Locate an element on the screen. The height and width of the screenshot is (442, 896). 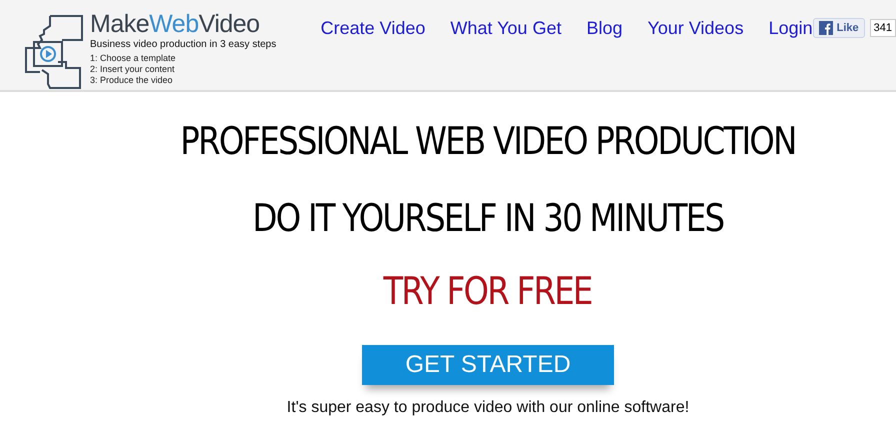
facebook-icon is located at coordinates (825, 28).